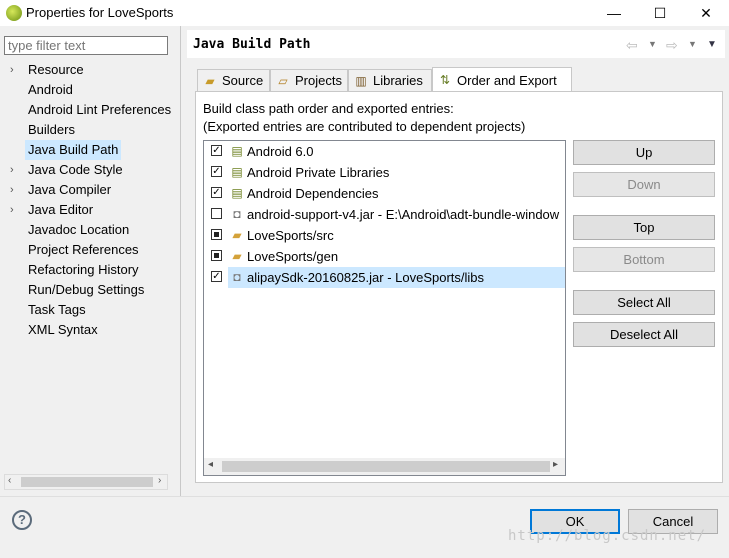 Image resolution: width=729 pixels, height=558 pixels. What do you see at coordinates (50, 89) in the screenshot?
I see `tree-item-label: Android` at bounding box center [50, 89].